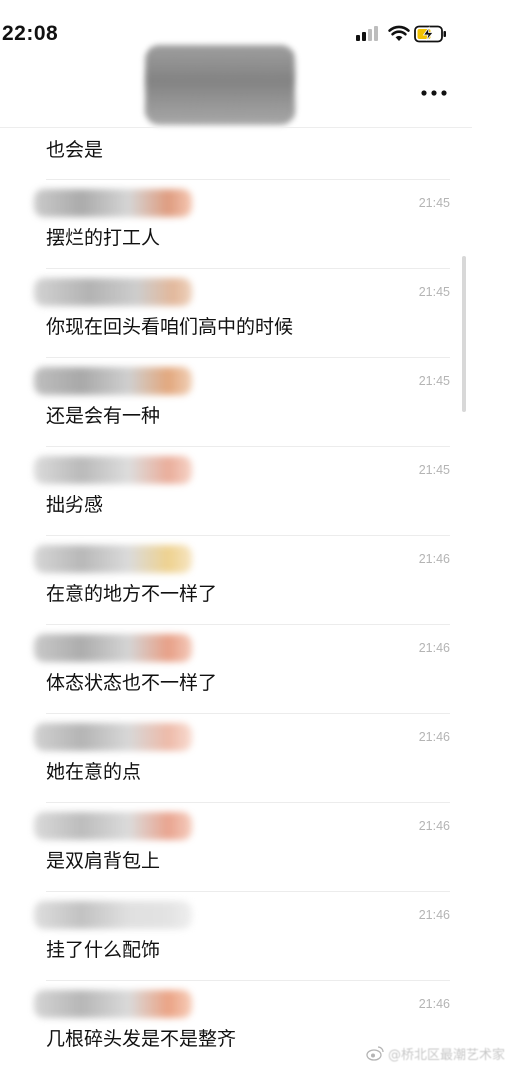 The width and height of the screenshot is (505, 1069). I want to click on message-text: 体态状态也不一样了, so click(132, 683).